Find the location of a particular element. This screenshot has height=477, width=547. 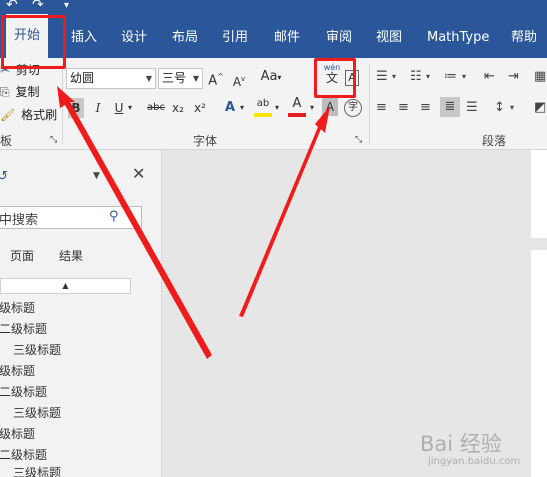

bullets-icon: ☰ is located at coordinates (382, 77).